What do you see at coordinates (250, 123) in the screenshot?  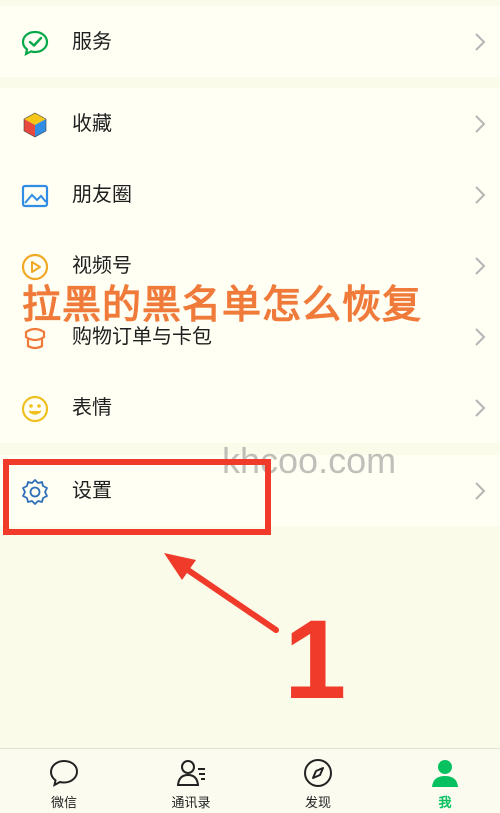 I see `menu-item-favorites: 收藏` at bounding box center [250, 123].